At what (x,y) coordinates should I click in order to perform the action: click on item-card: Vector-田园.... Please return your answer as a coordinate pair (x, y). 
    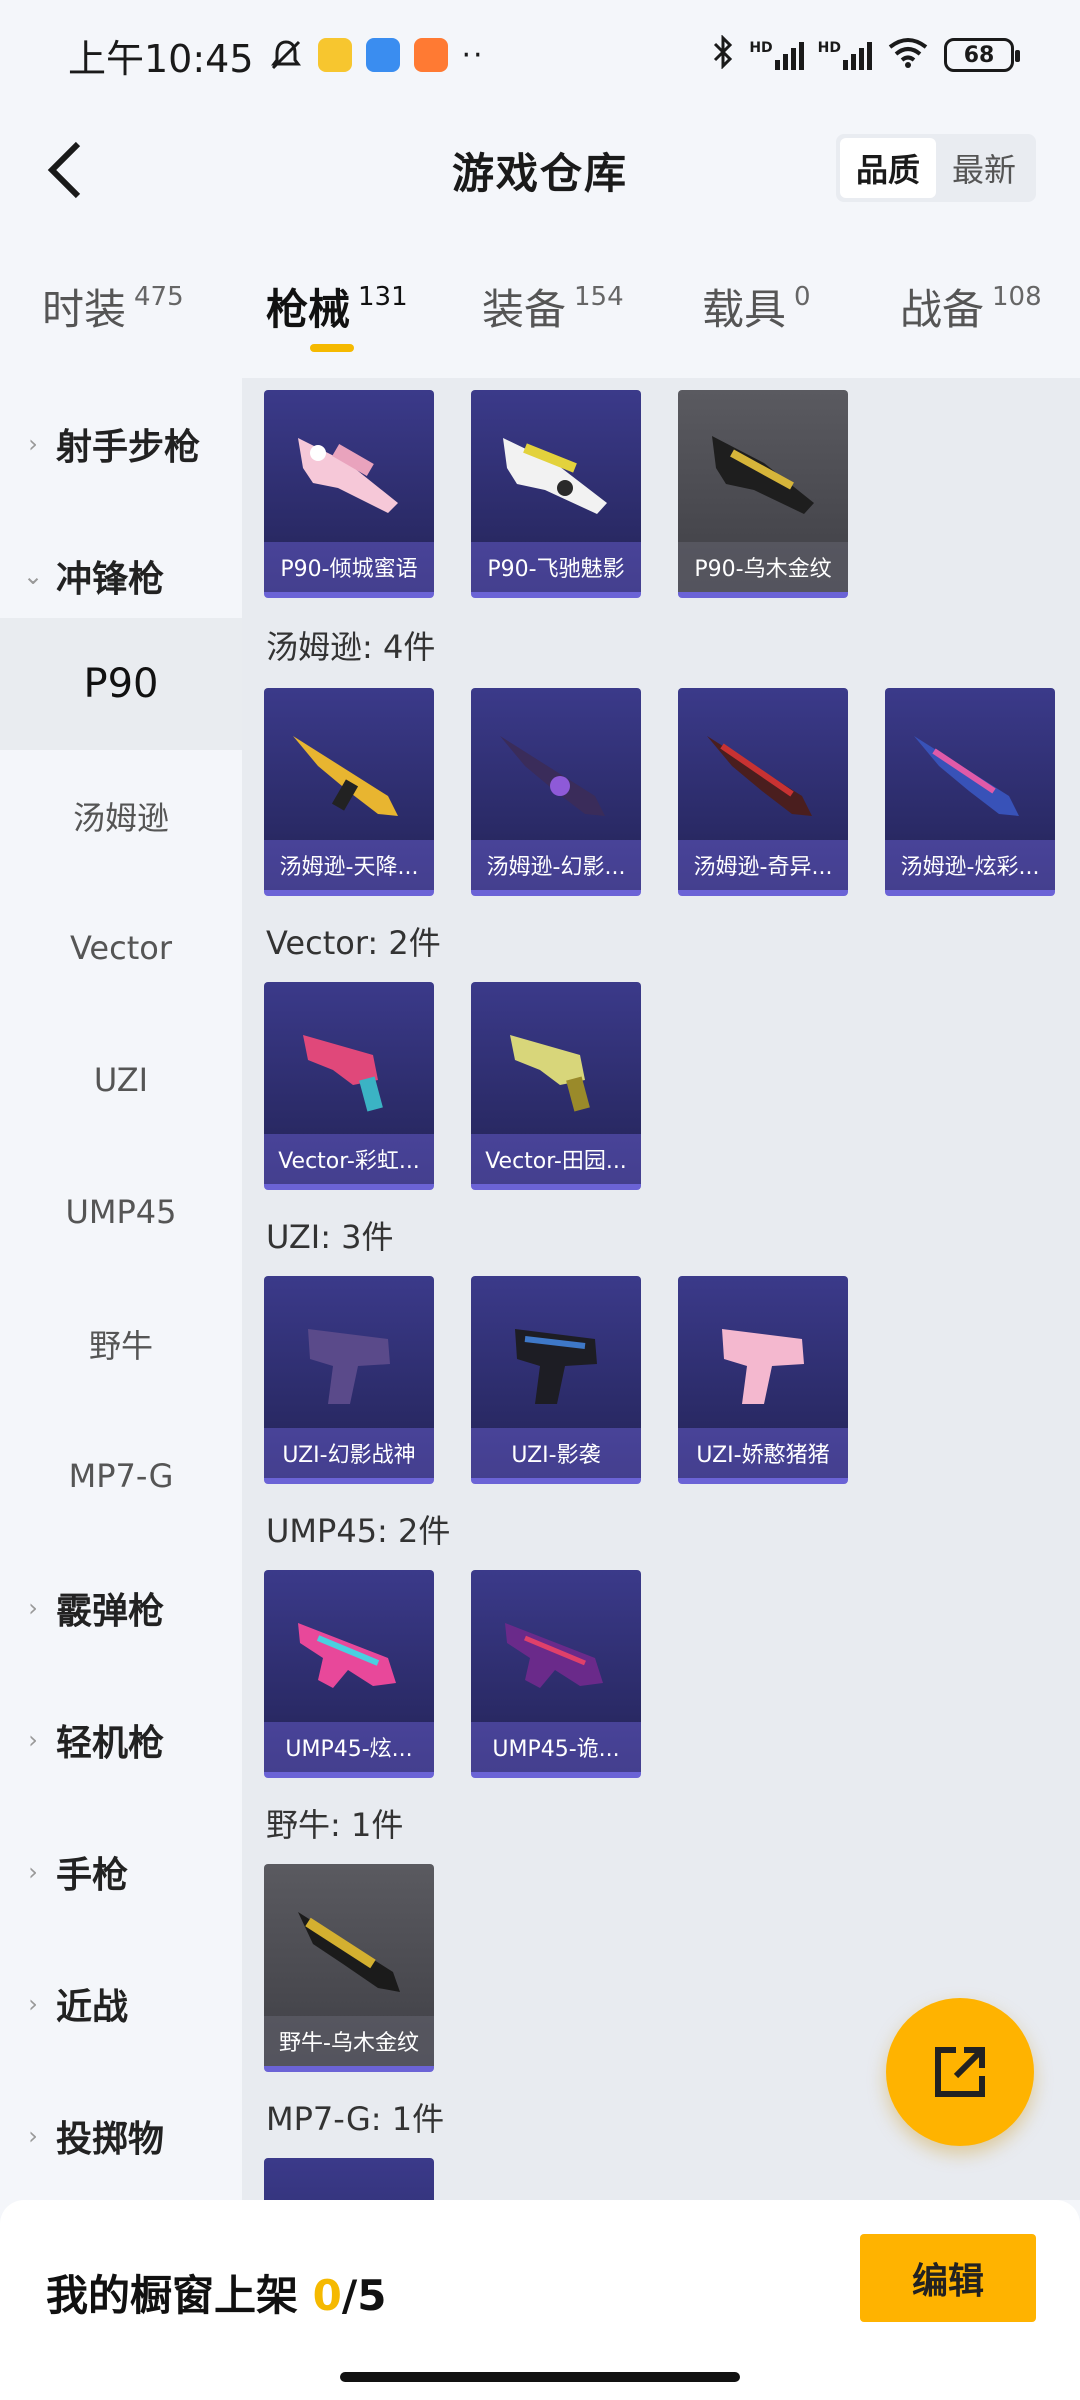
    Looking at the image, I should click on (556, 1086).